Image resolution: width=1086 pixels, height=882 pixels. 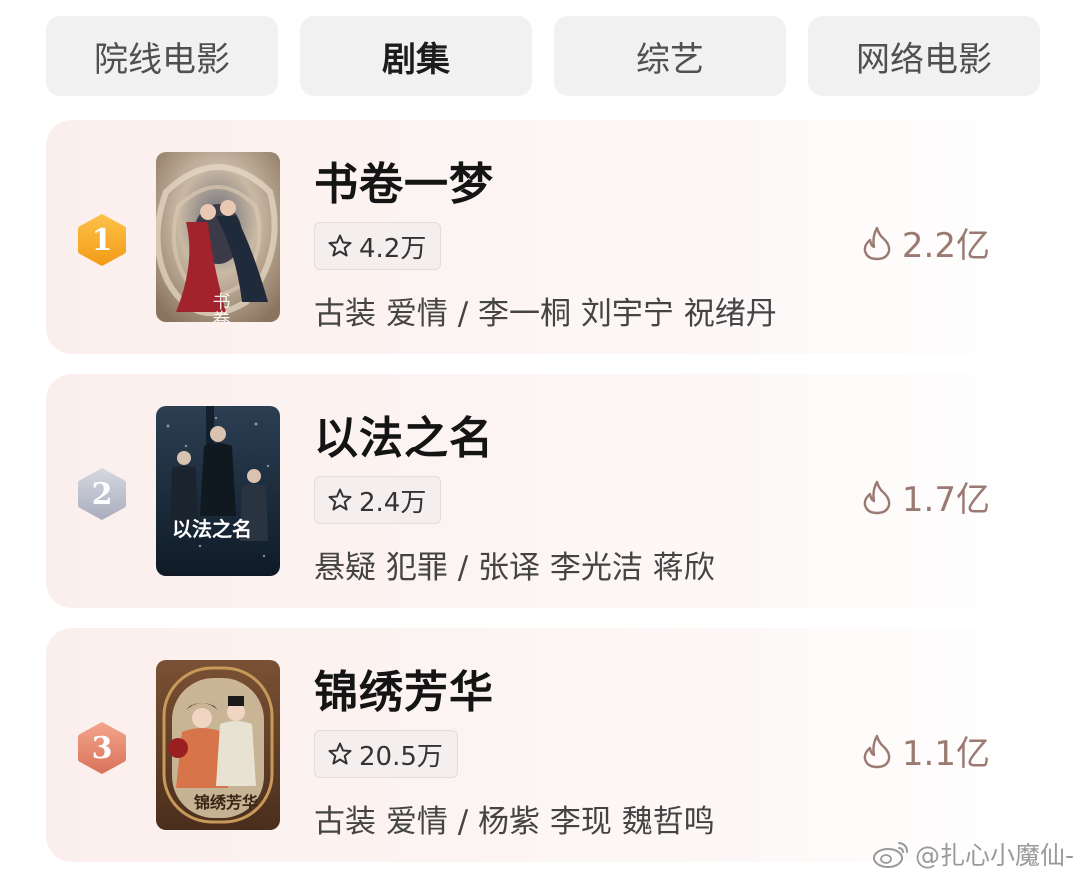 I want to click on heat-index: 1.1亿, so click(x=926, y=750).